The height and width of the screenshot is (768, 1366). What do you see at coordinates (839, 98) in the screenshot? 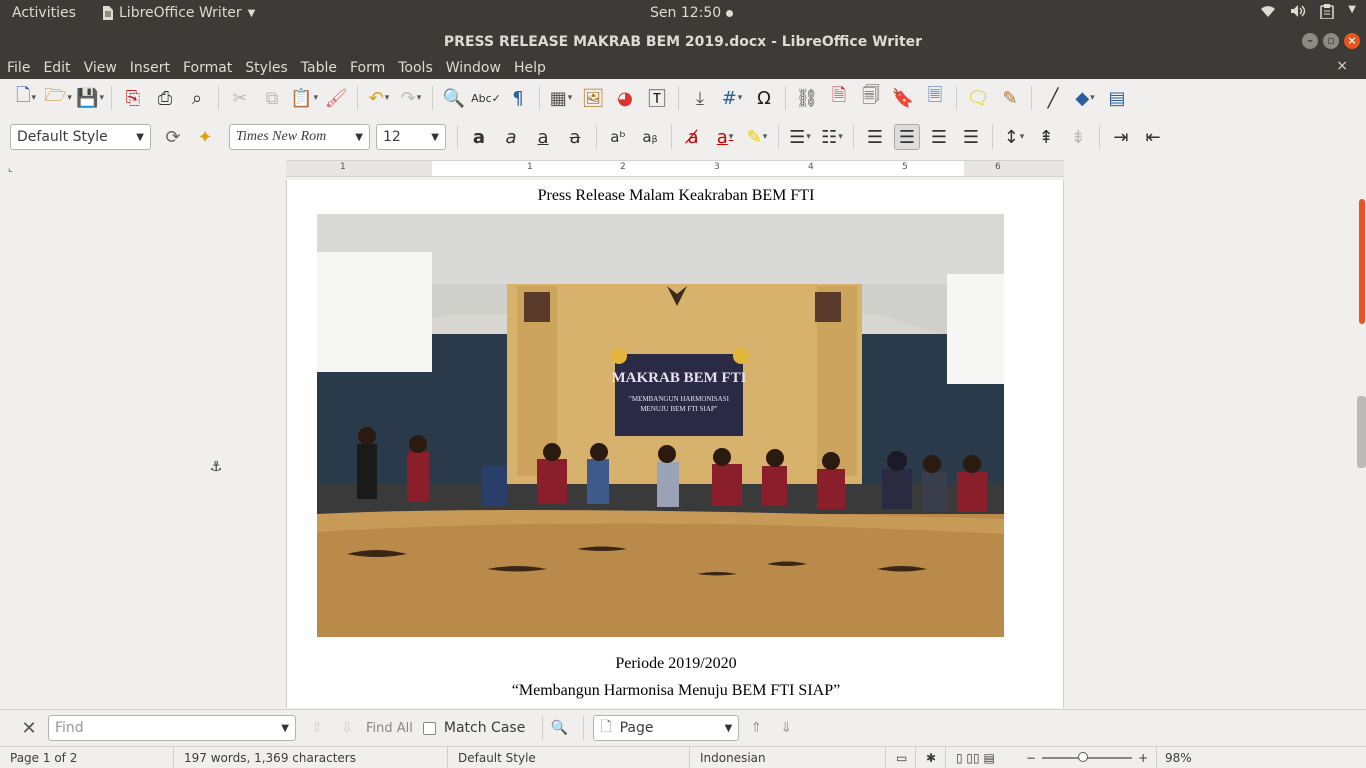
I see `insert-footnote-icon: 🗎` at bounding box center [839, 98].